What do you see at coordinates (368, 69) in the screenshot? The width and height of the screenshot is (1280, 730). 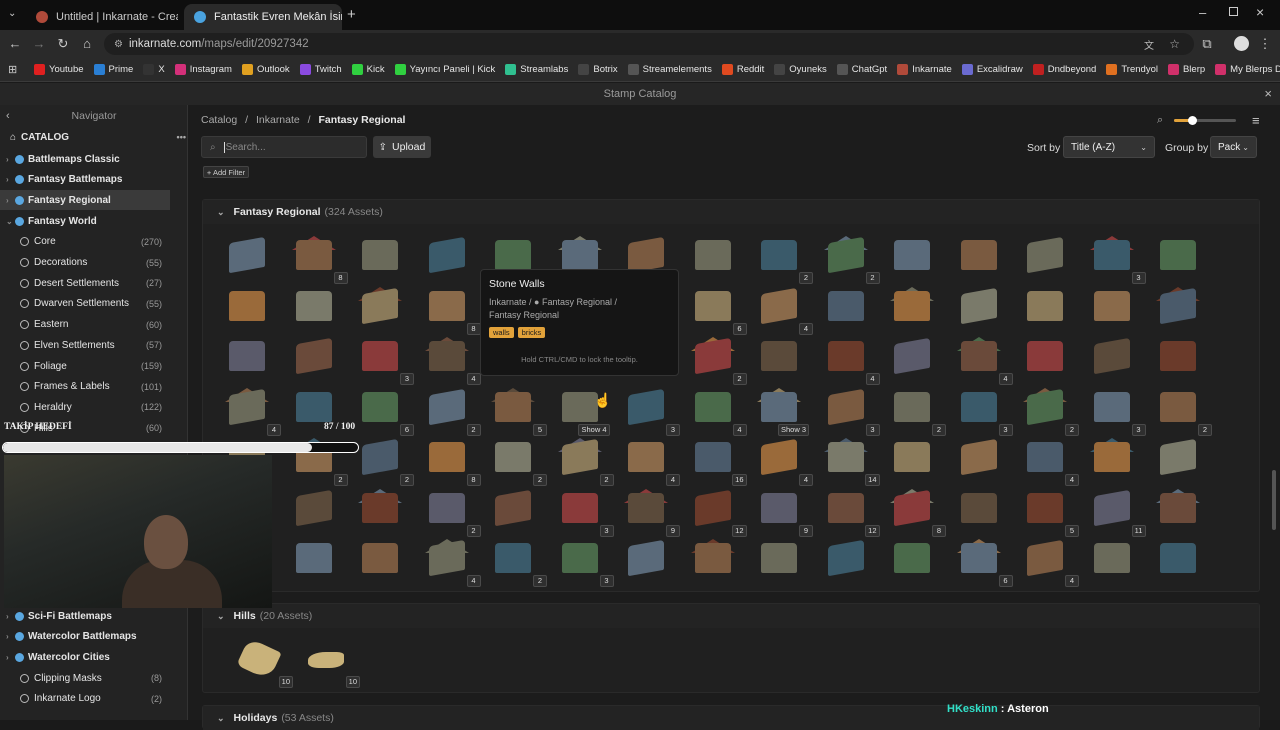 I see `bookmark-item: Kick` at bounding box center [368, 69].